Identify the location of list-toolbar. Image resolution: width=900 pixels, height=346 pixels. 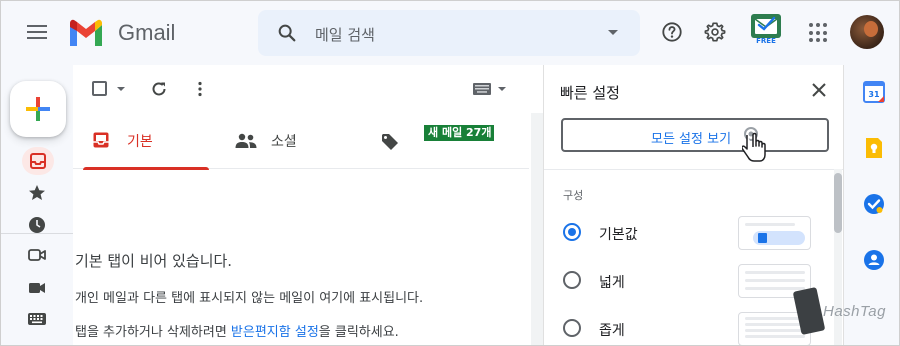
(308, 89).